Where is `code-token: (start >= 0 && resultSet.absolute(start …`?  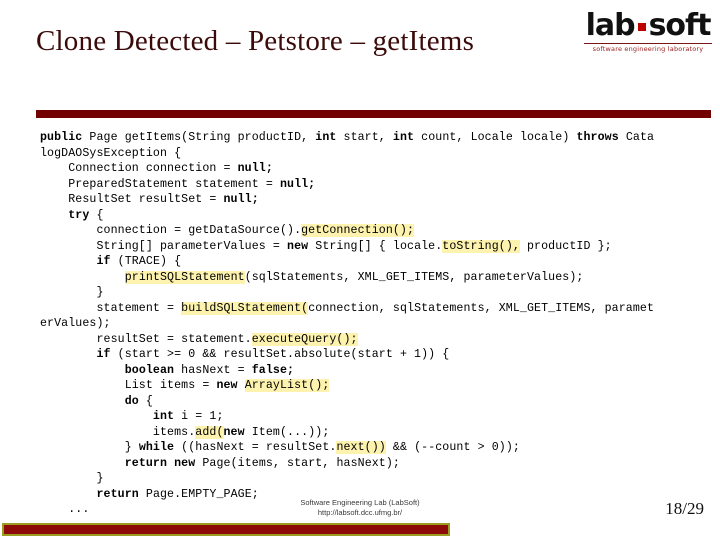
code-token: (start >= 0 && resultSet.absolute(start … is located at coordinates (280, 354).